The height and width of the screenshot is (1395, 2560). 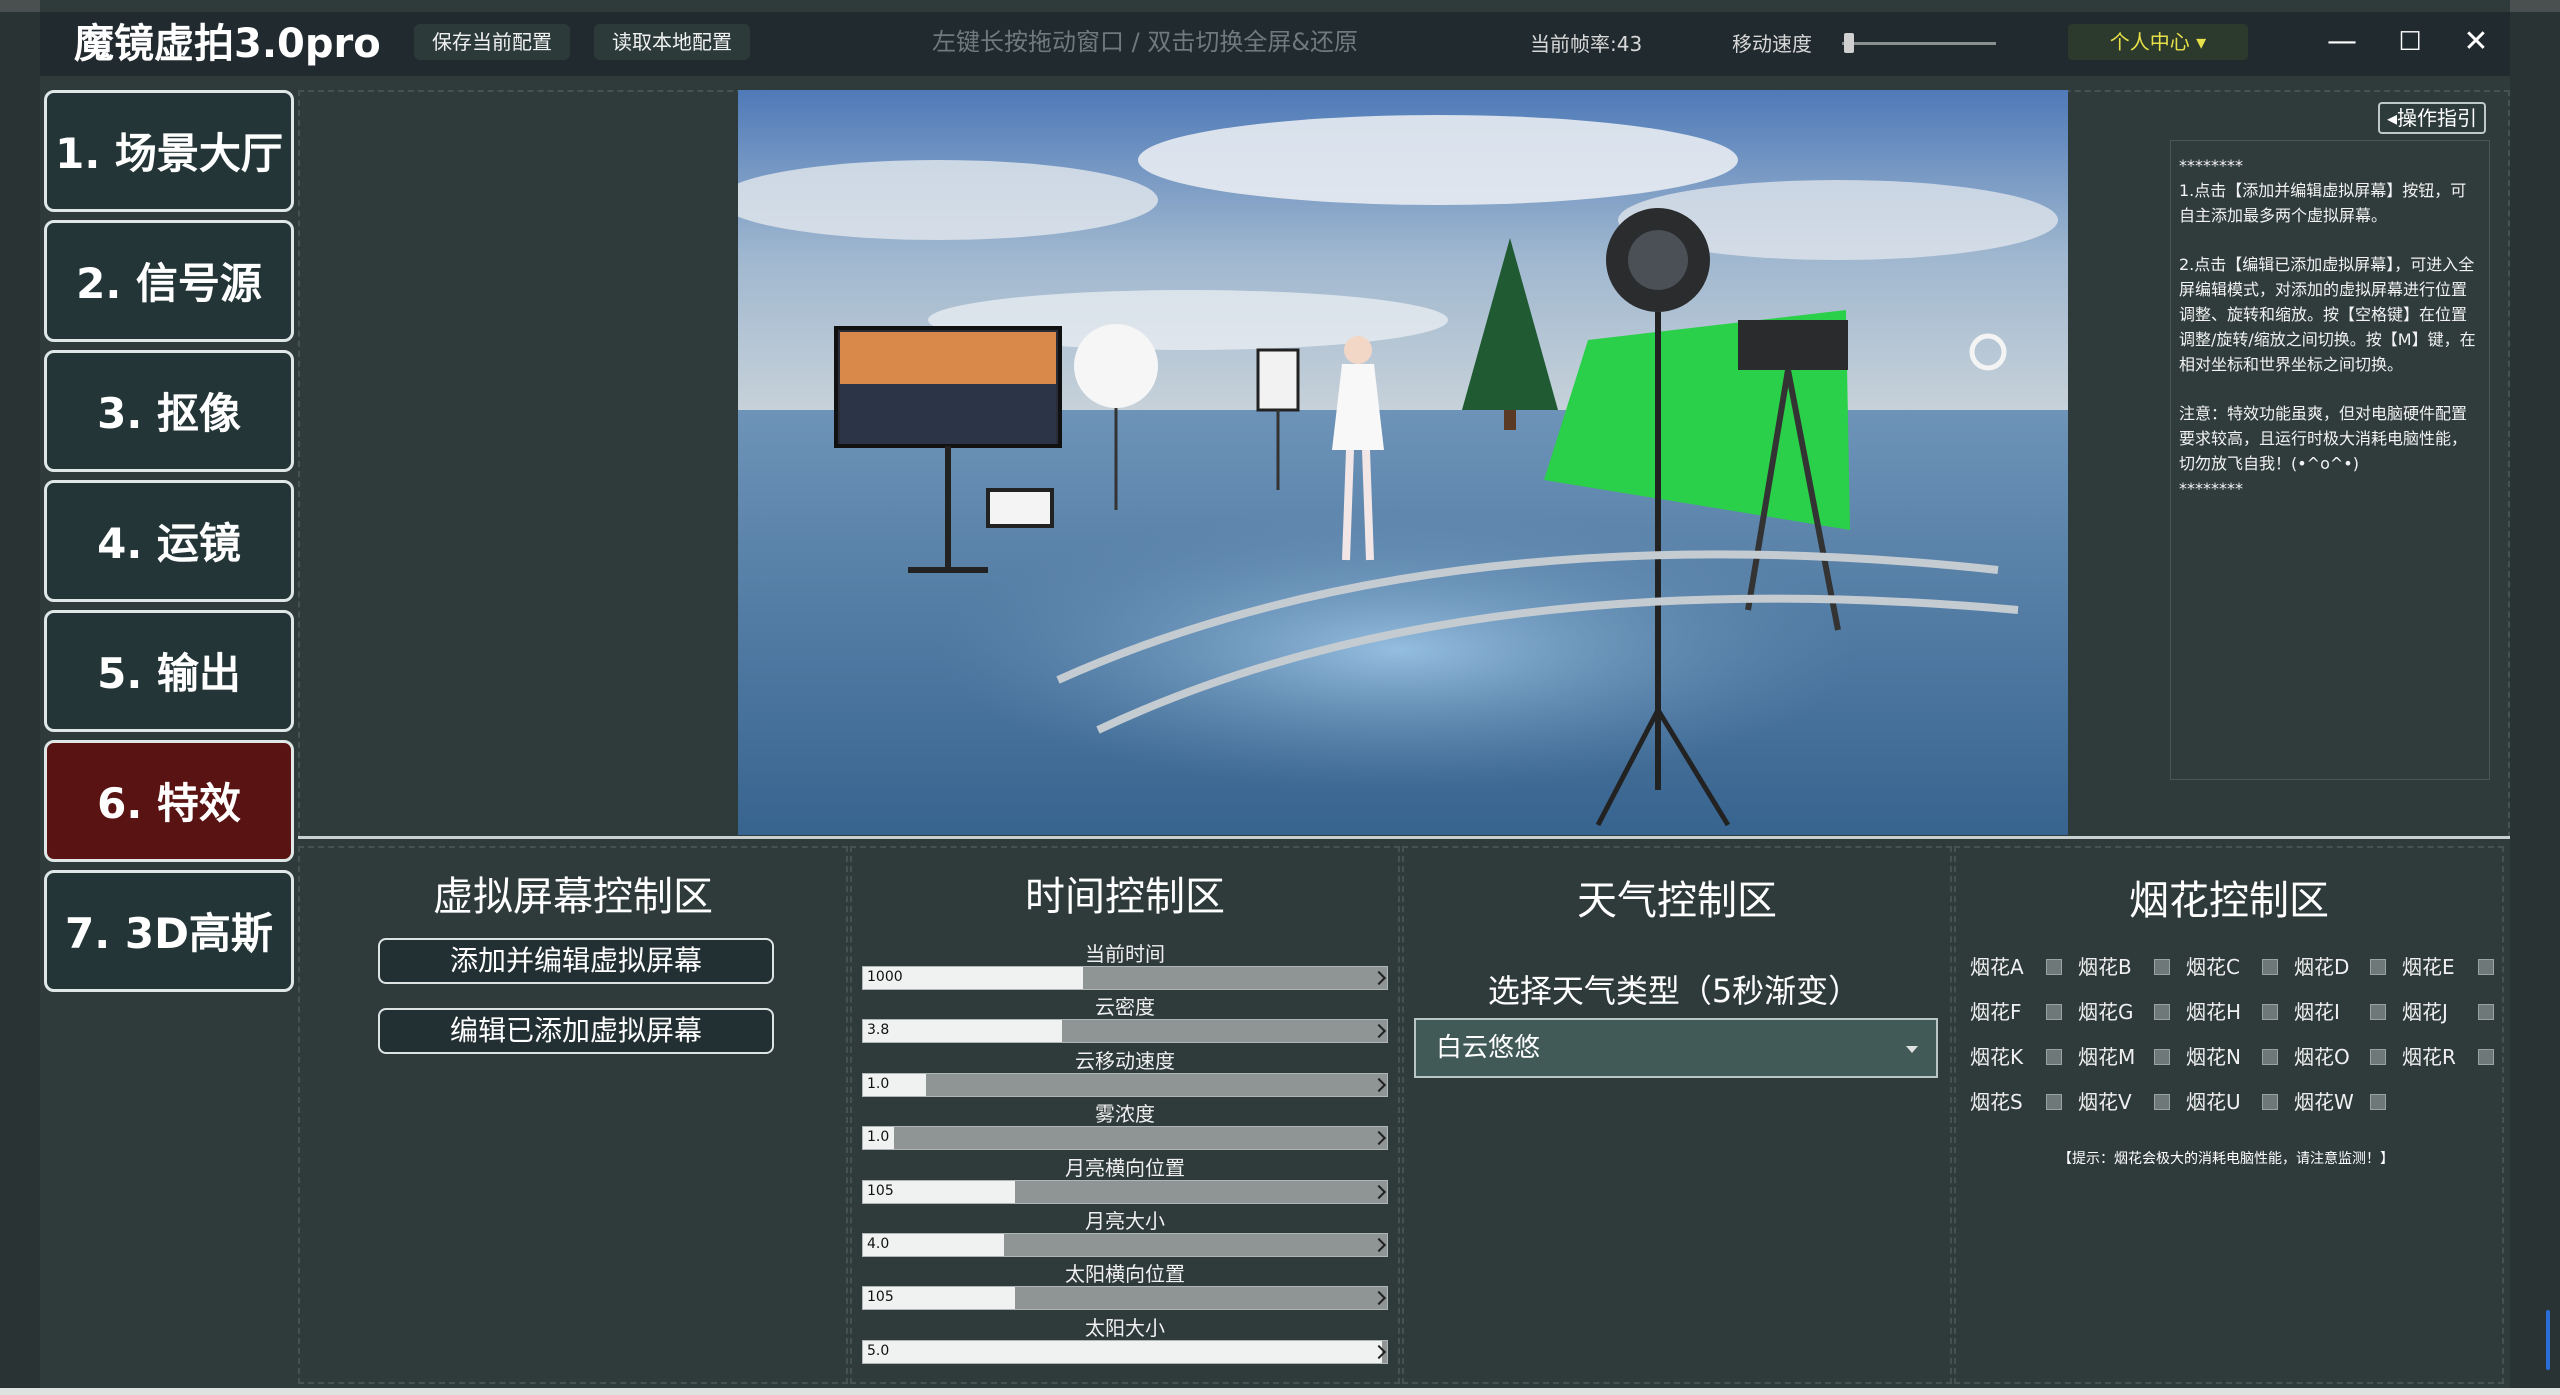 I want to click on firework-label: 烟花S, so click(x=1996, y=1102).